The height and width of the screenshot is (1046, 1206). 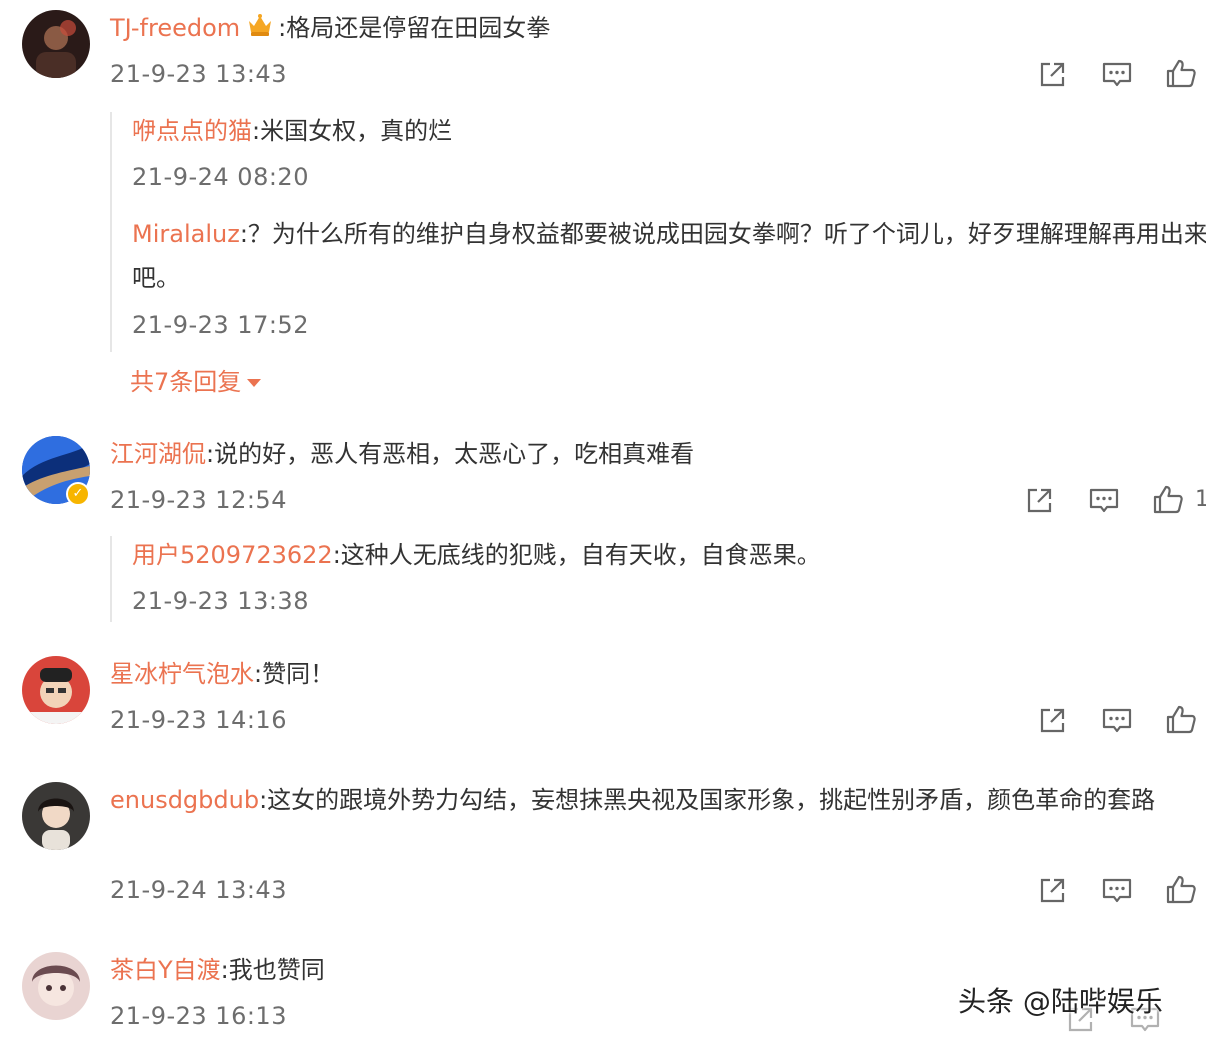 What do you see at coordinates (707, 800) in the screenshot?
I see `comment-body: :这女的跟境外势力勾结，妄想抹黑央视及国家形象，挑起性别矛盾，颜色革命的套路` at bounding box center [707, 800].